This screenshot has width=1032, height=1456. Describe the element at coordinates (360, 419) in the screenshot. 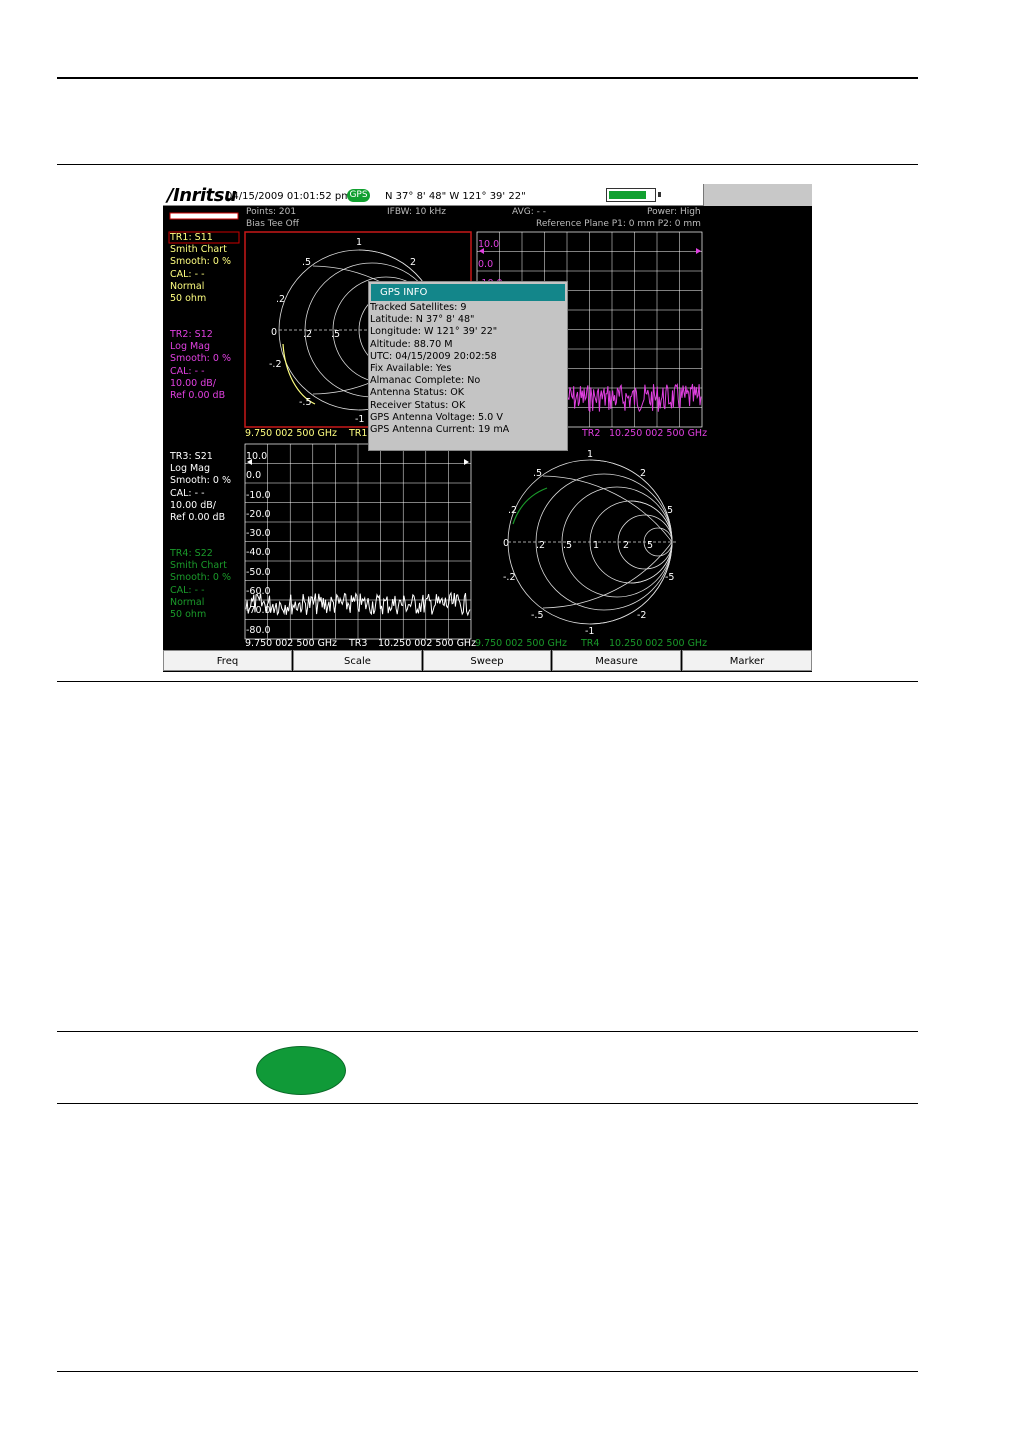

I see `smith1-label-bottom: -1` at that location.